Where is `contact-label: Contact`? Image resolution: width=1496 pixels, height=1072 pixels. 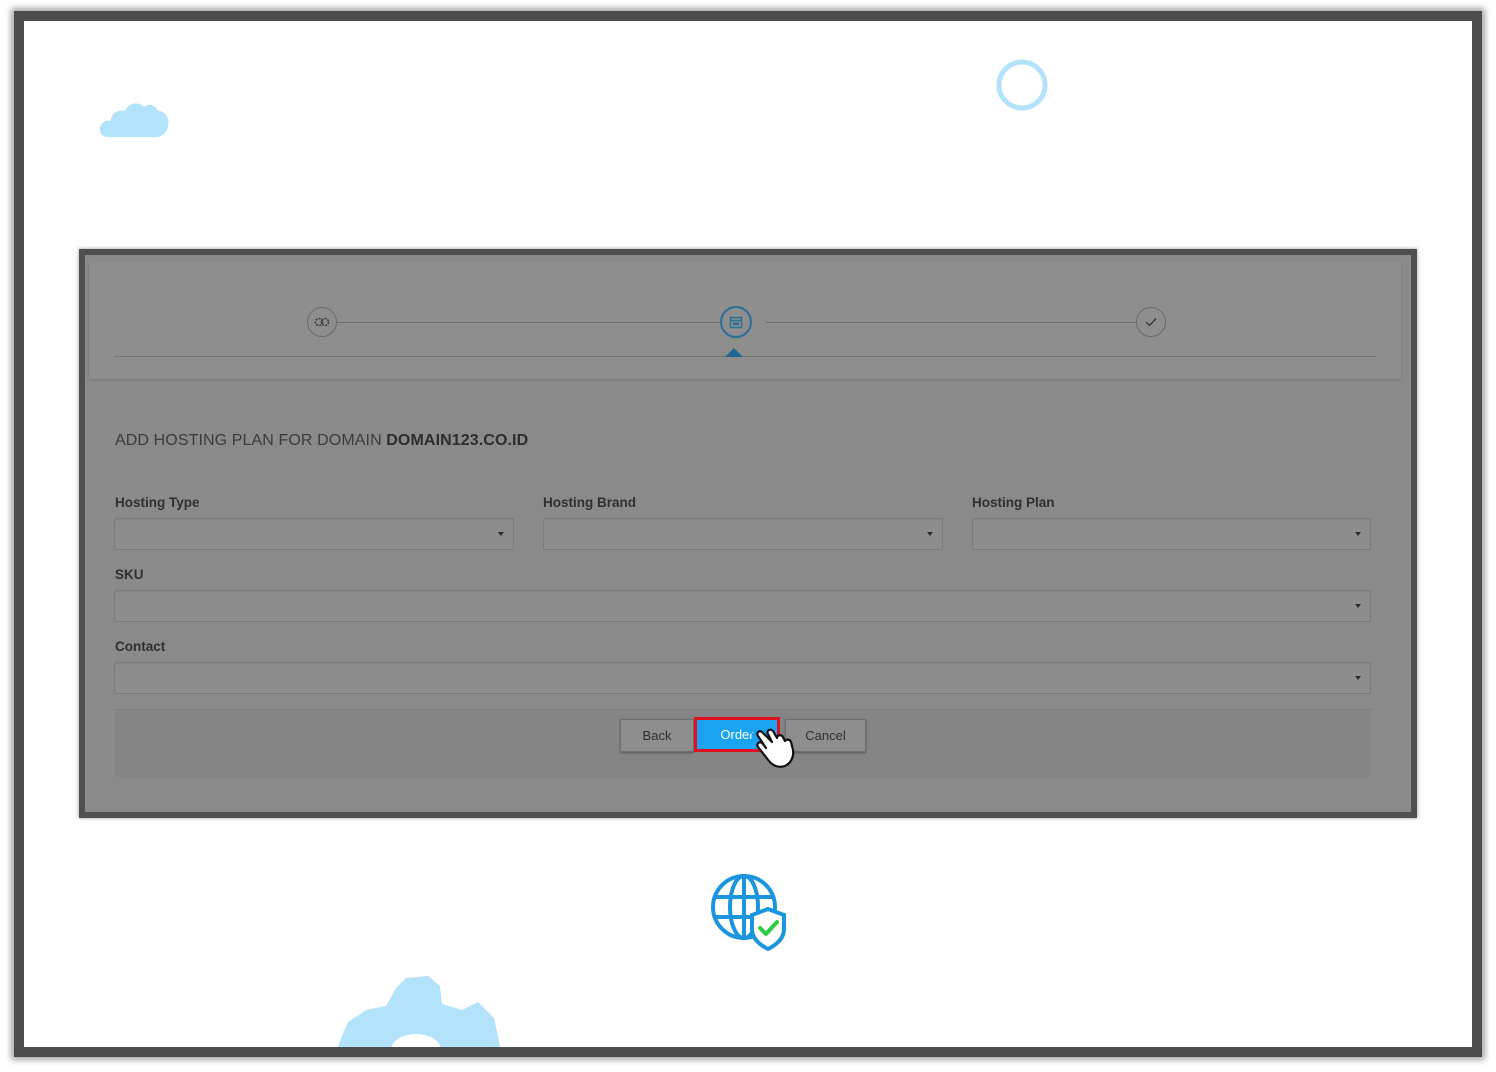
contact-label: Contact is located at coordinates (140, 646).